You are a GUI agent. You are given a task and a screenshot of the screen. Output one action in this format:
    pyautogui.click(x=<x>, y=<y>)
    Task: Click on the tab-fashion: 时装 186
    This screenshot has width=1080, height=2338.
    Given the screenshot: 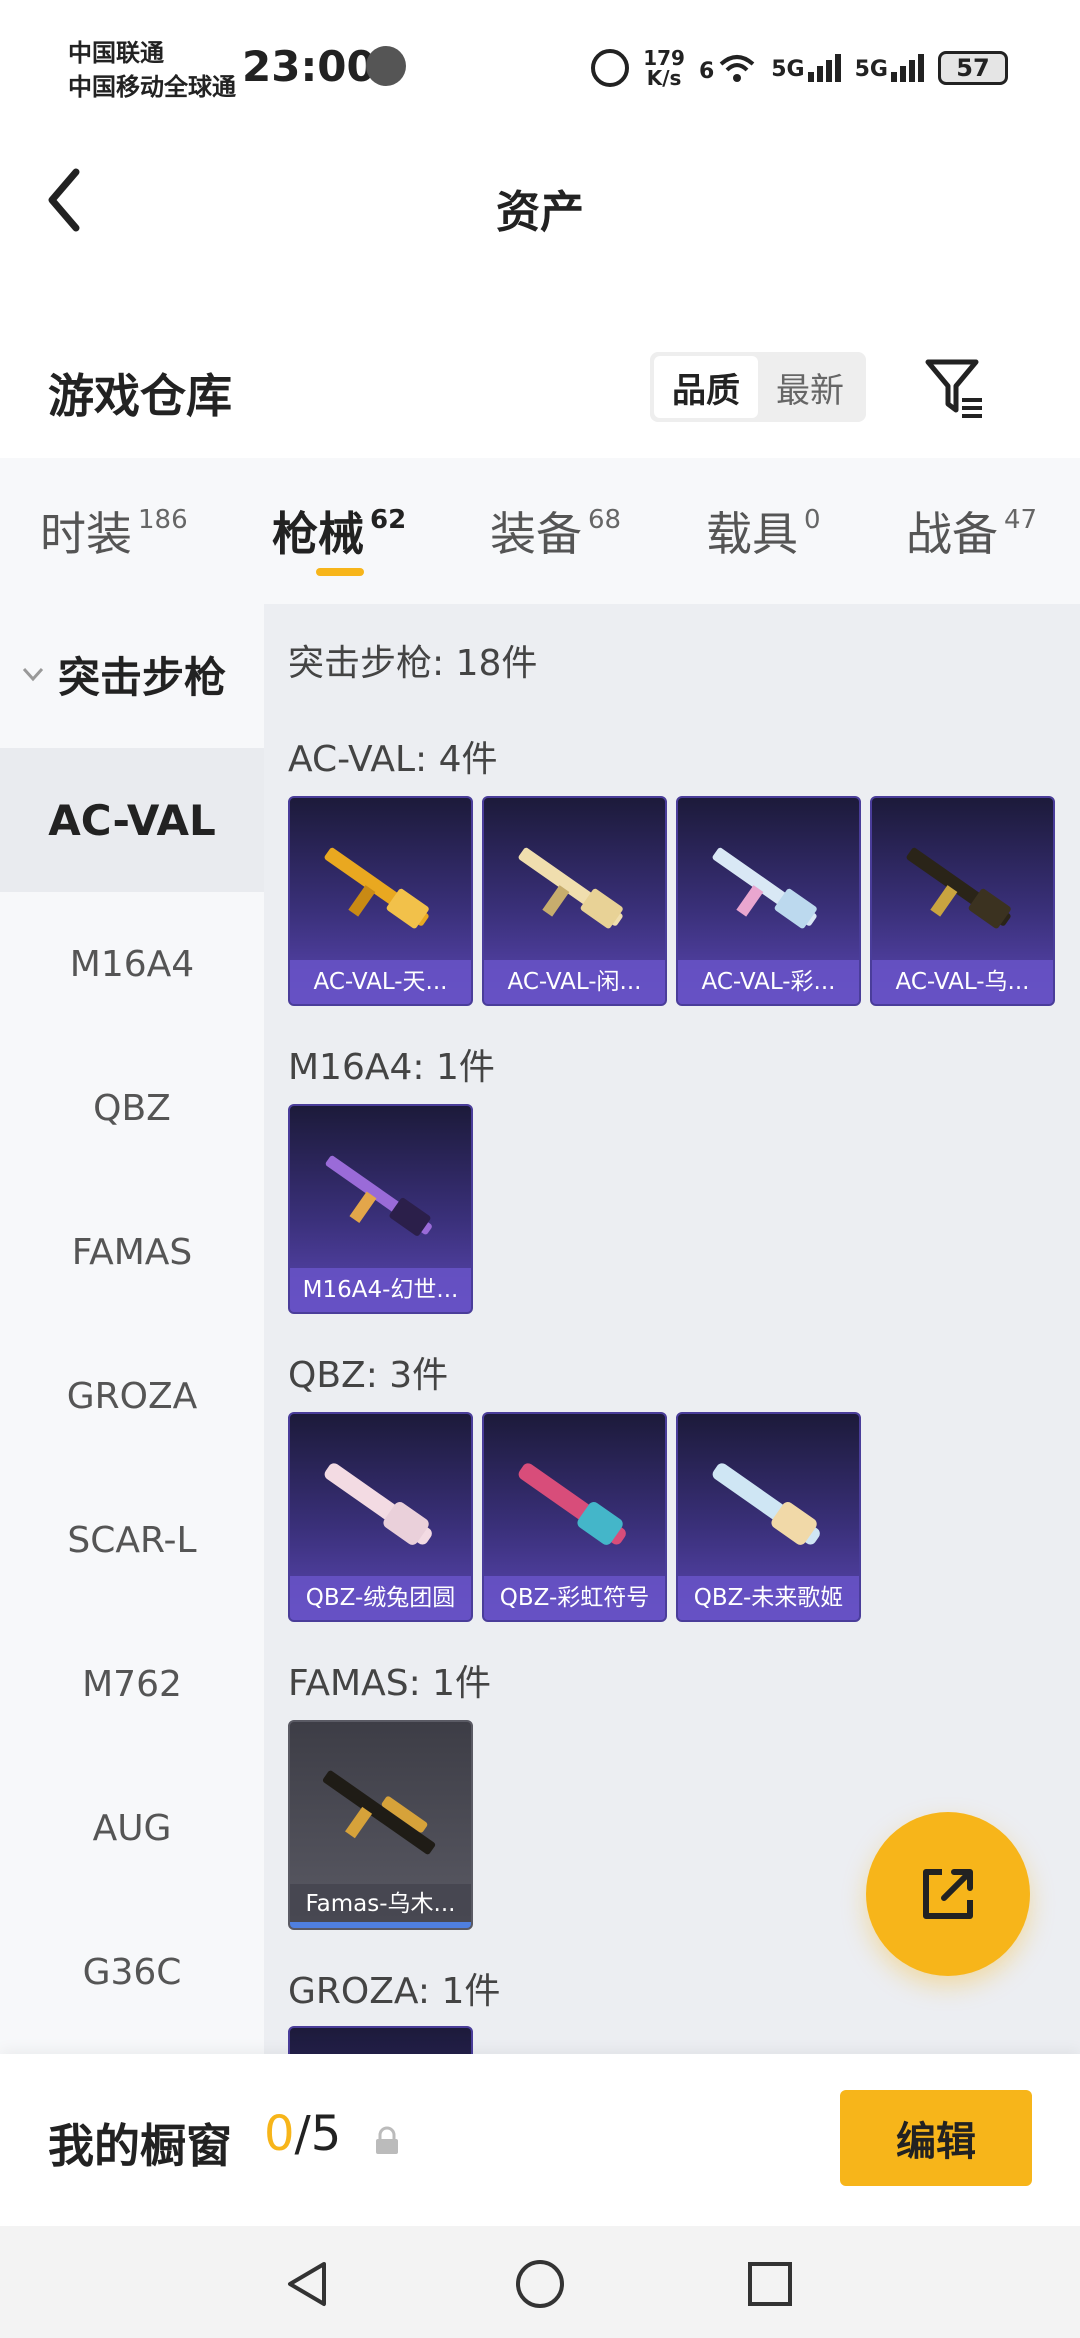 What is the action you would take?
    pyautogui.click(x=114, y=531)
    